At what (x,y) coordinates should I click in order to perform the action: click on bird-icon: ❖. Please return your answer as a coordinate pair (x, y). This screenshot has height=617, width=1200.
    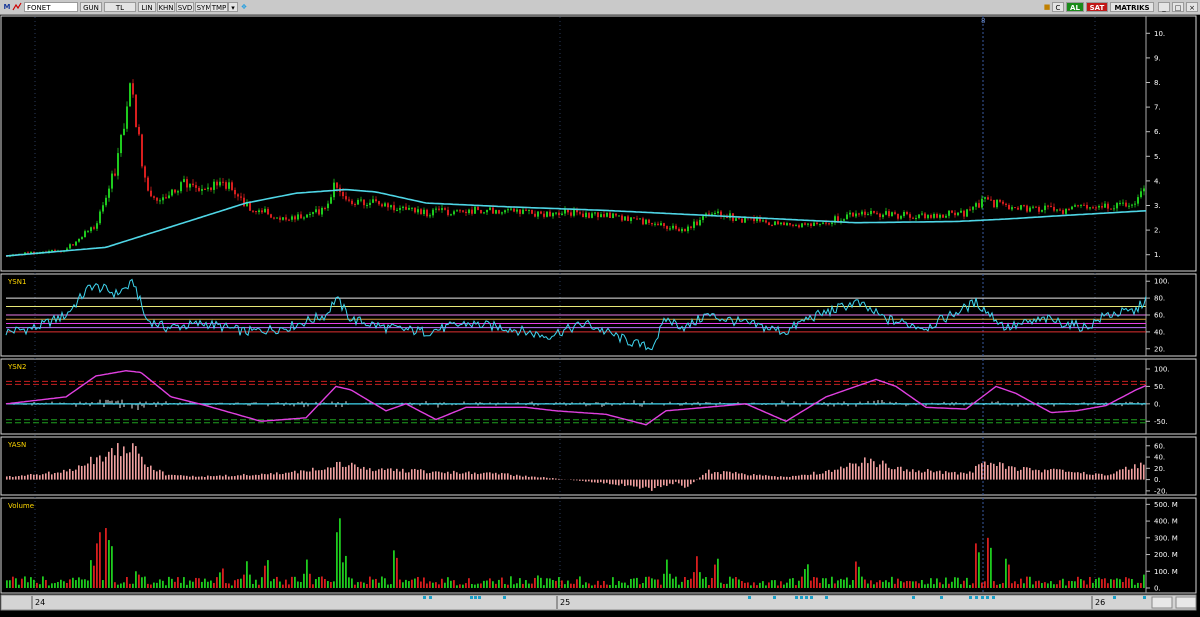
    Looking at the image, I should click on (244, 7).